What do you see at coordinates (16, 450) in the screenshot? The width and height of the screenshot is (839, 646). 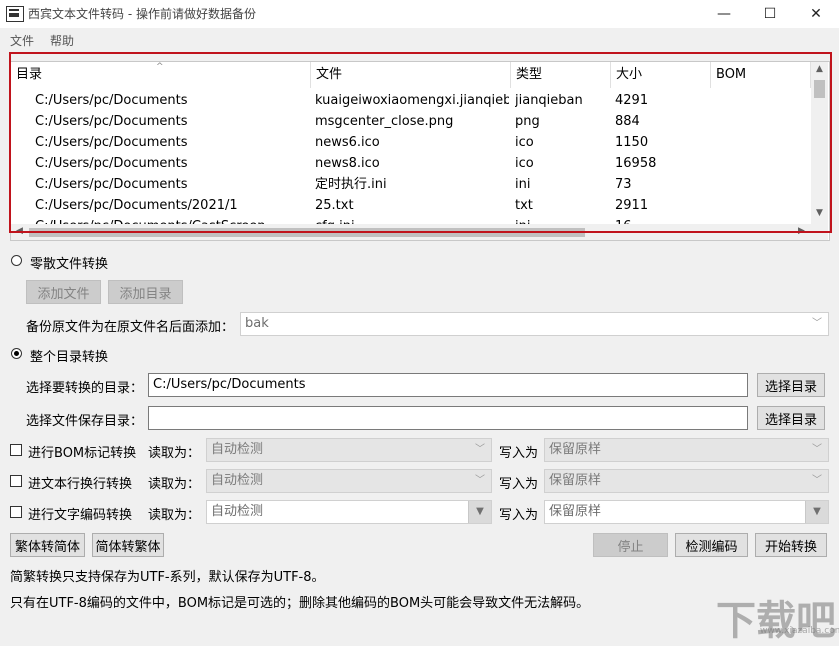 I see `bom-convert-checkbox` at bounding box center [16, 450].